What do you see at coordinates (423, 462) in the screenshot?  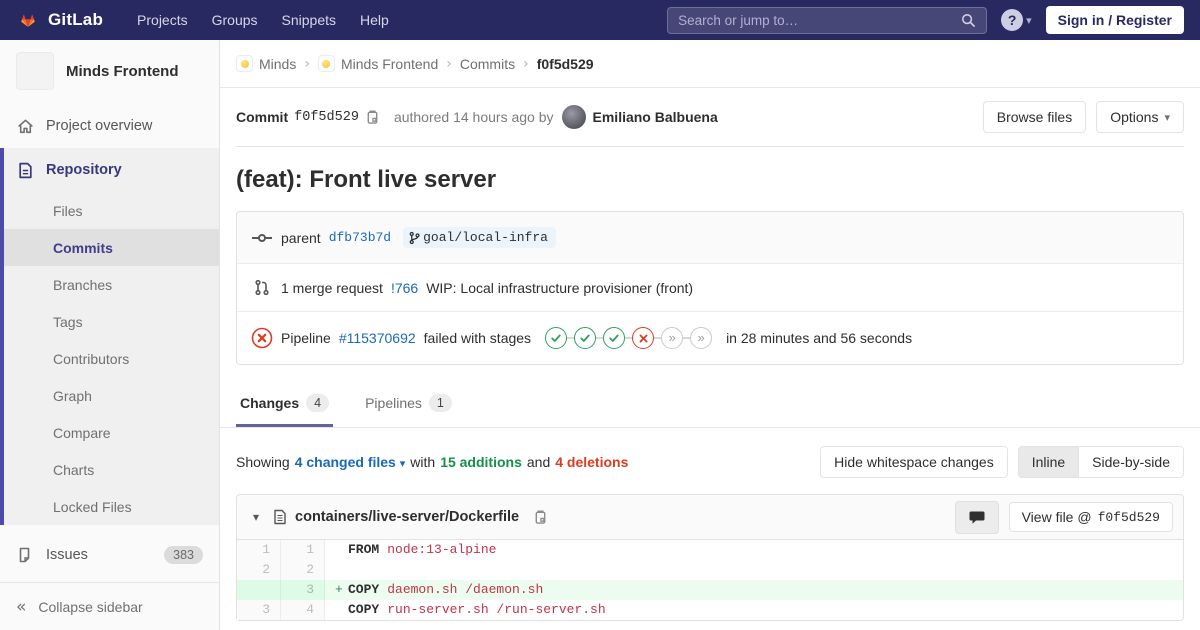 I see `with-label: with` at bounding box center [423, 462].